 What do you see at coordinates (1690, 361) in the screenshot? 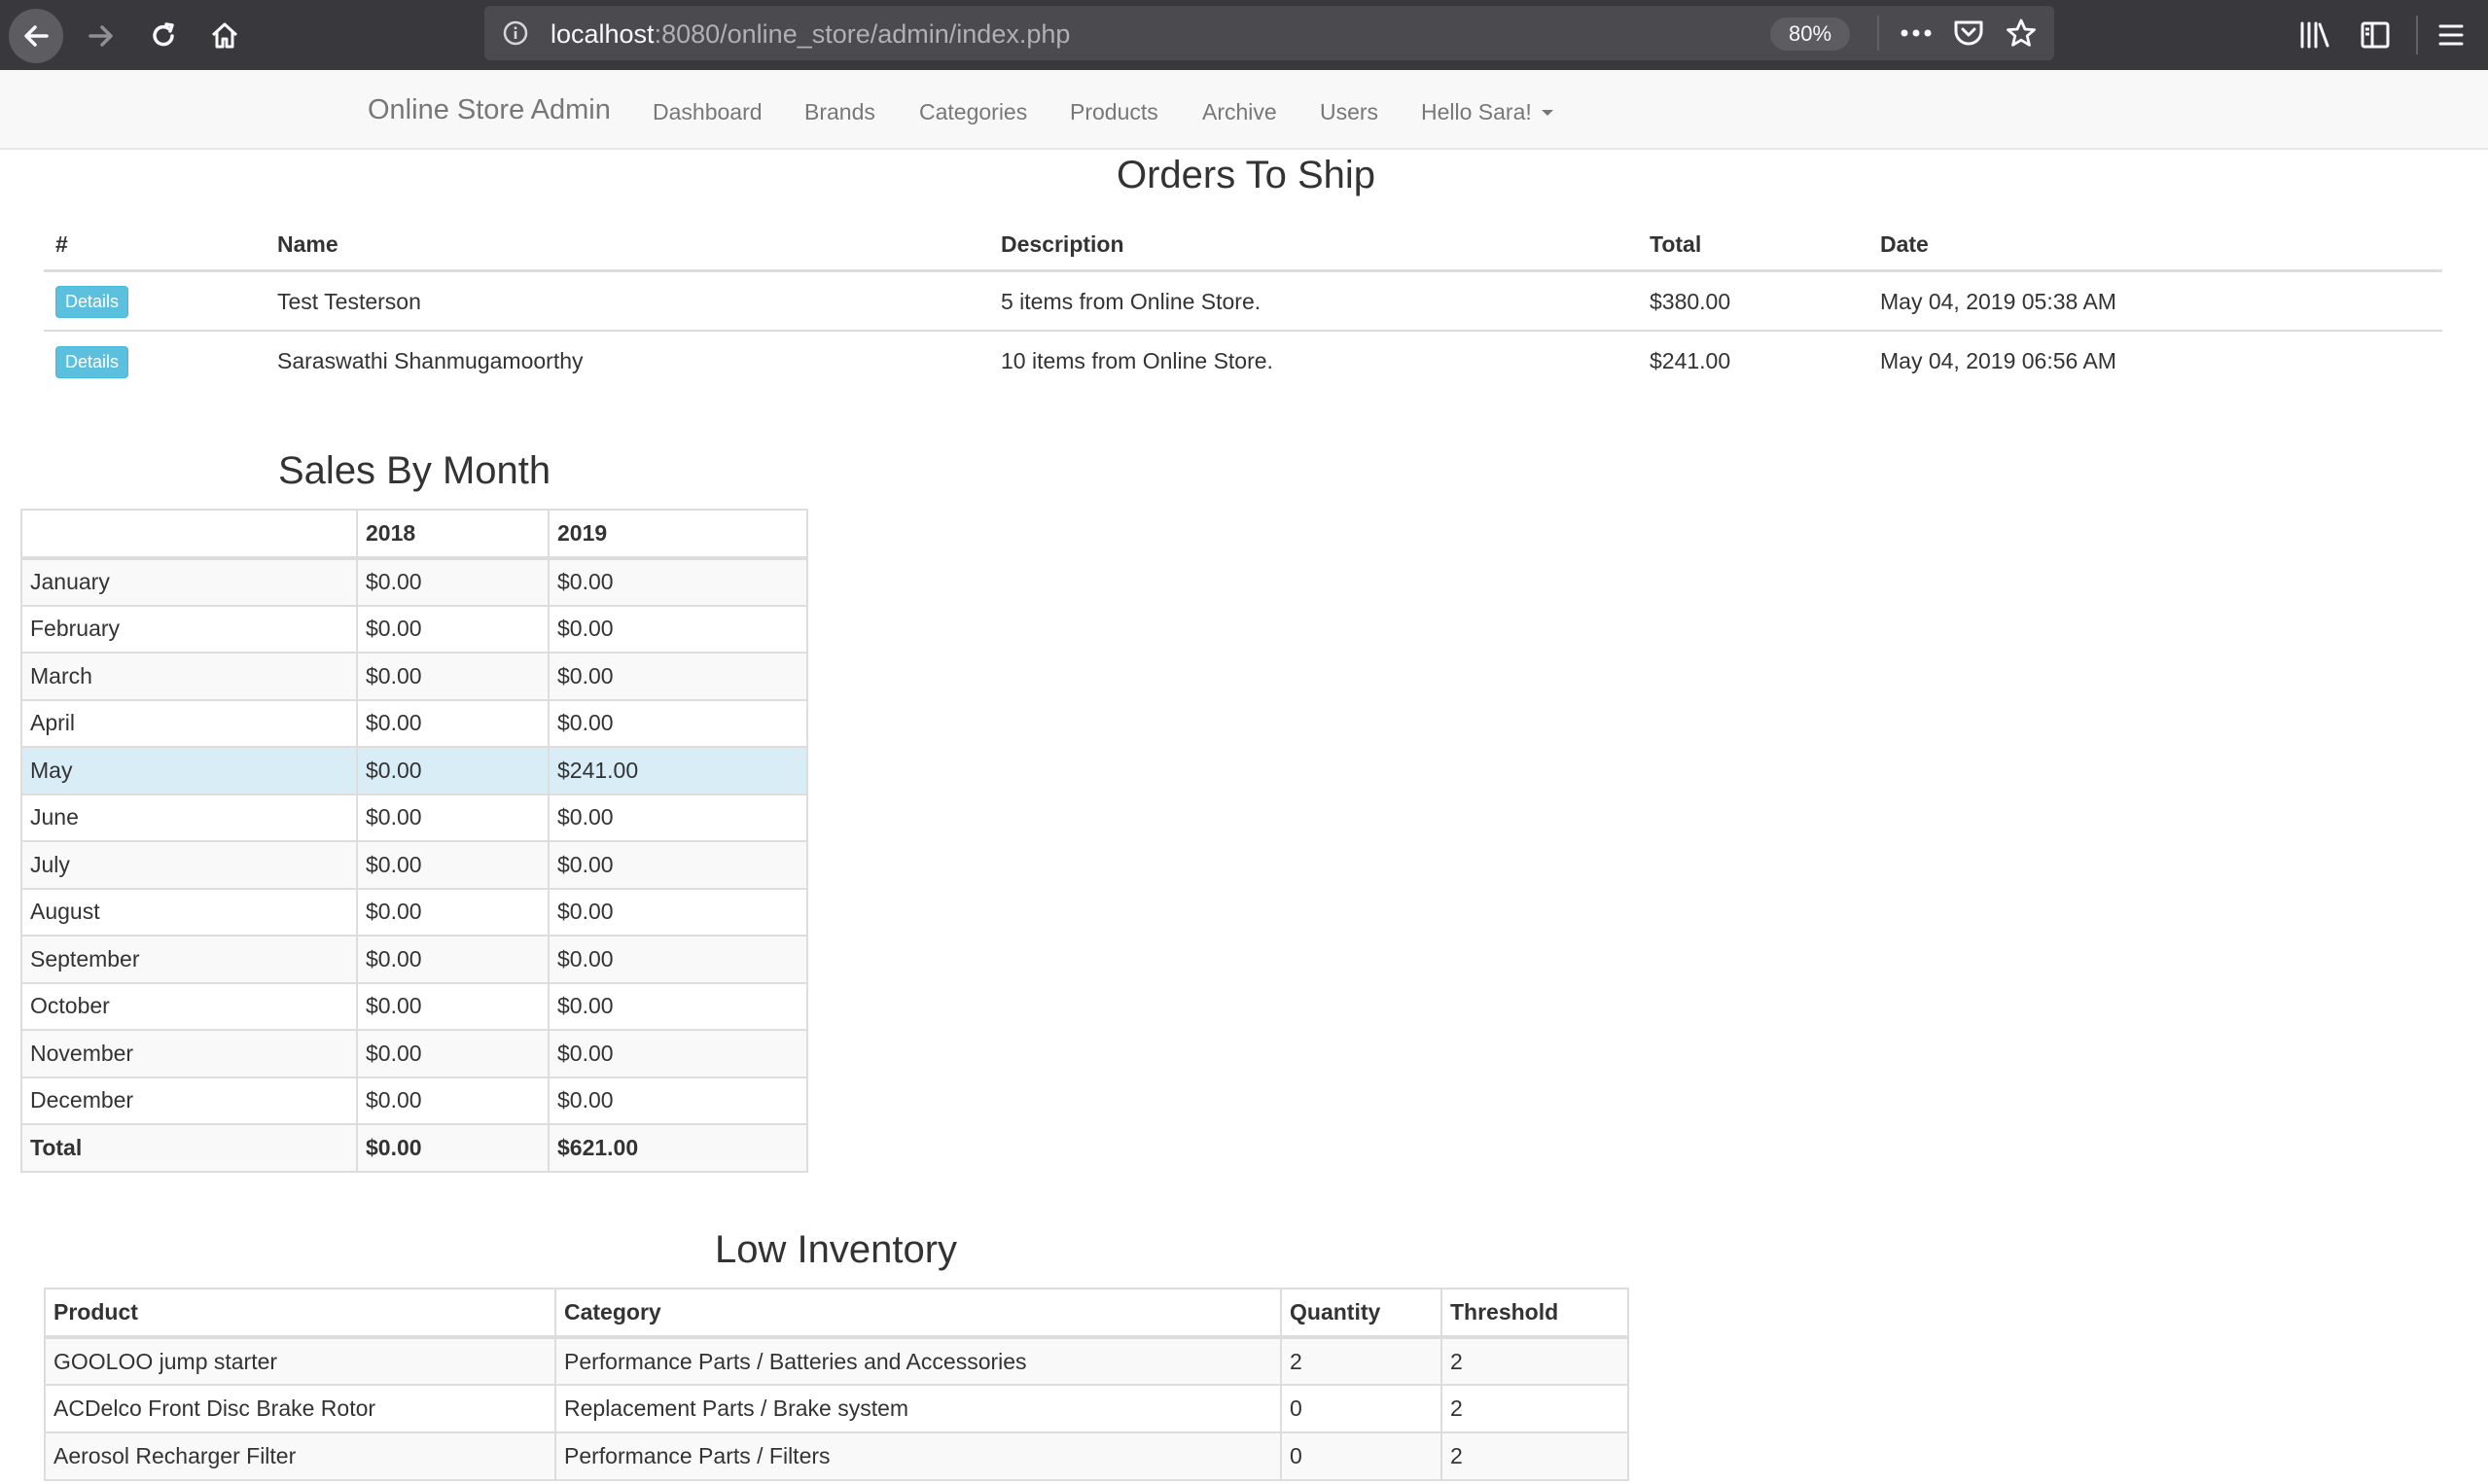
I see `order-total: $241.00` at bounding box center [1690, 361].